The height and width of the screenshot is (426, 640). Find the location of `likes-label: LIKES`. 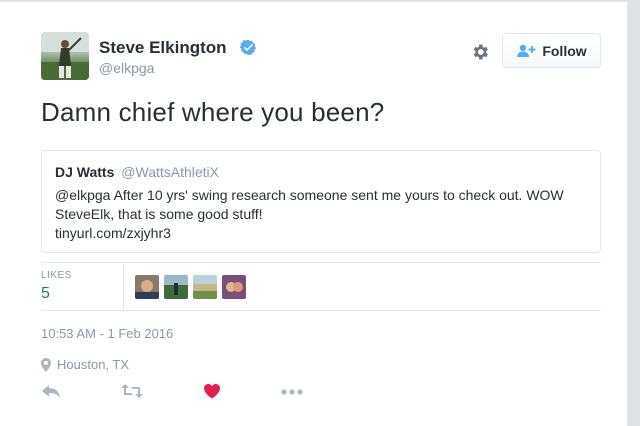

likes-label: LIKES is located at coordinates (56, 275).